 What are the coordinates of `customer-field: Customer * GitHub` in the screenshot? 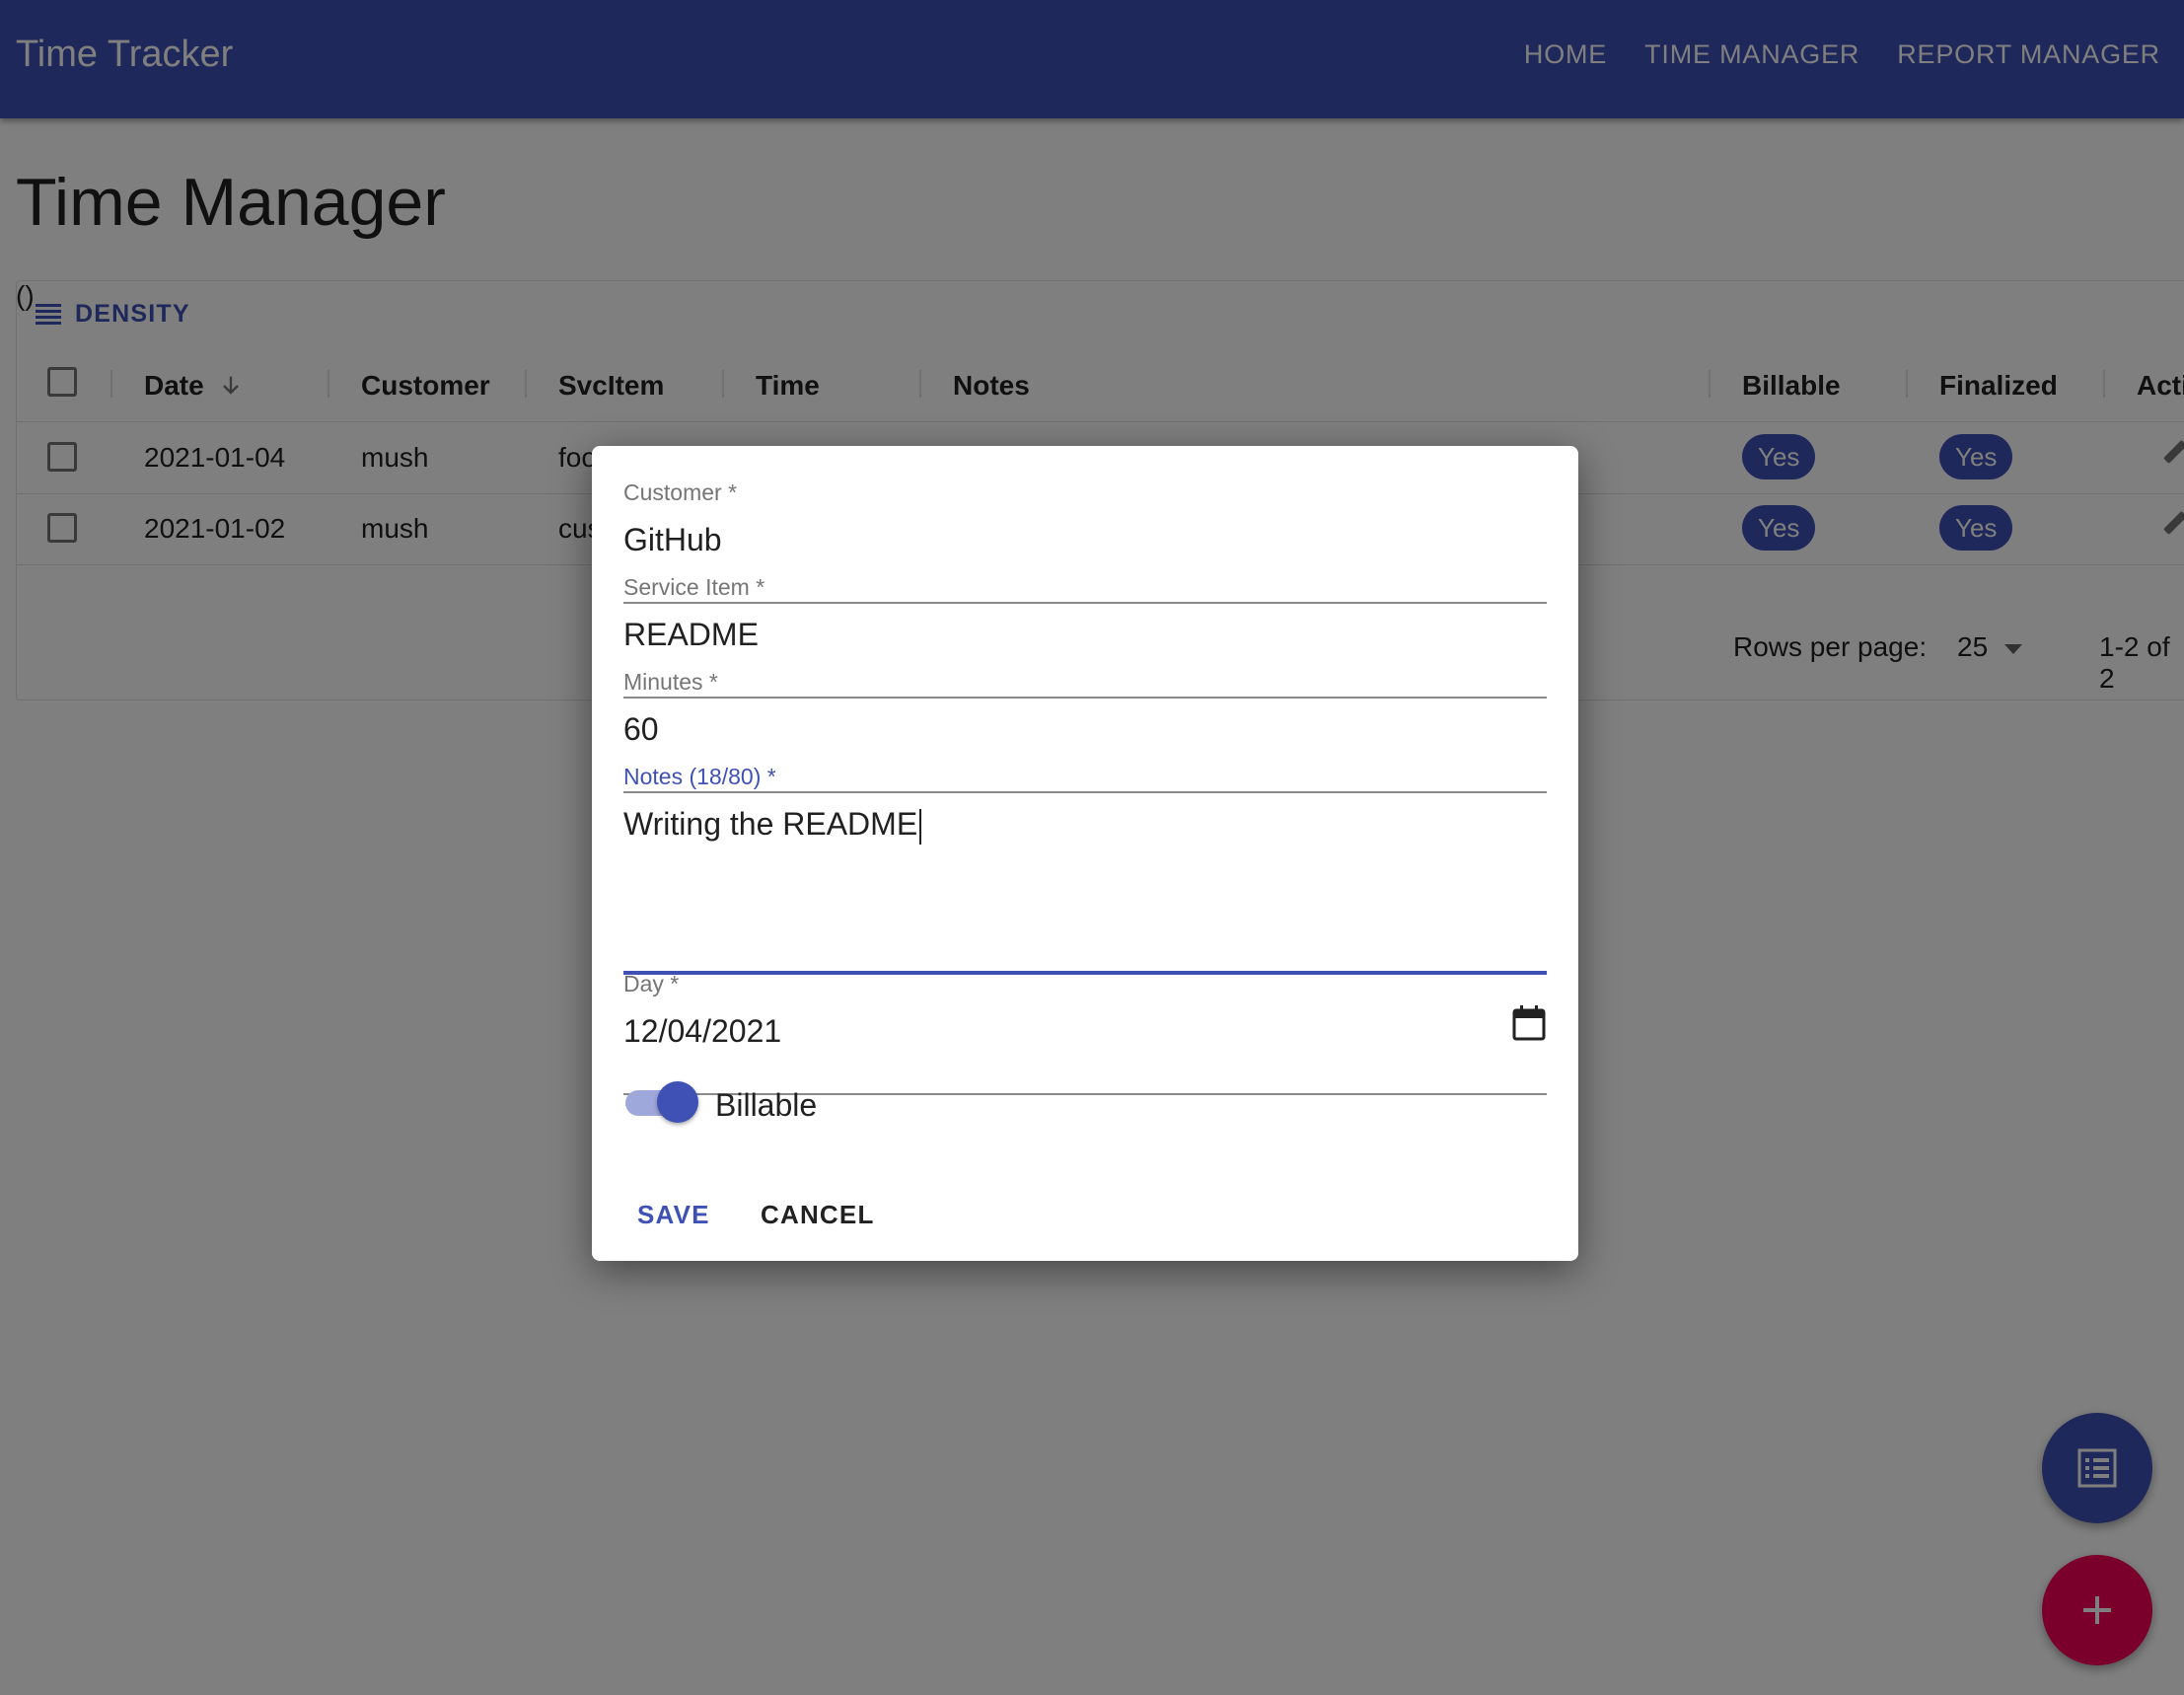 It's located at (1085, 541).